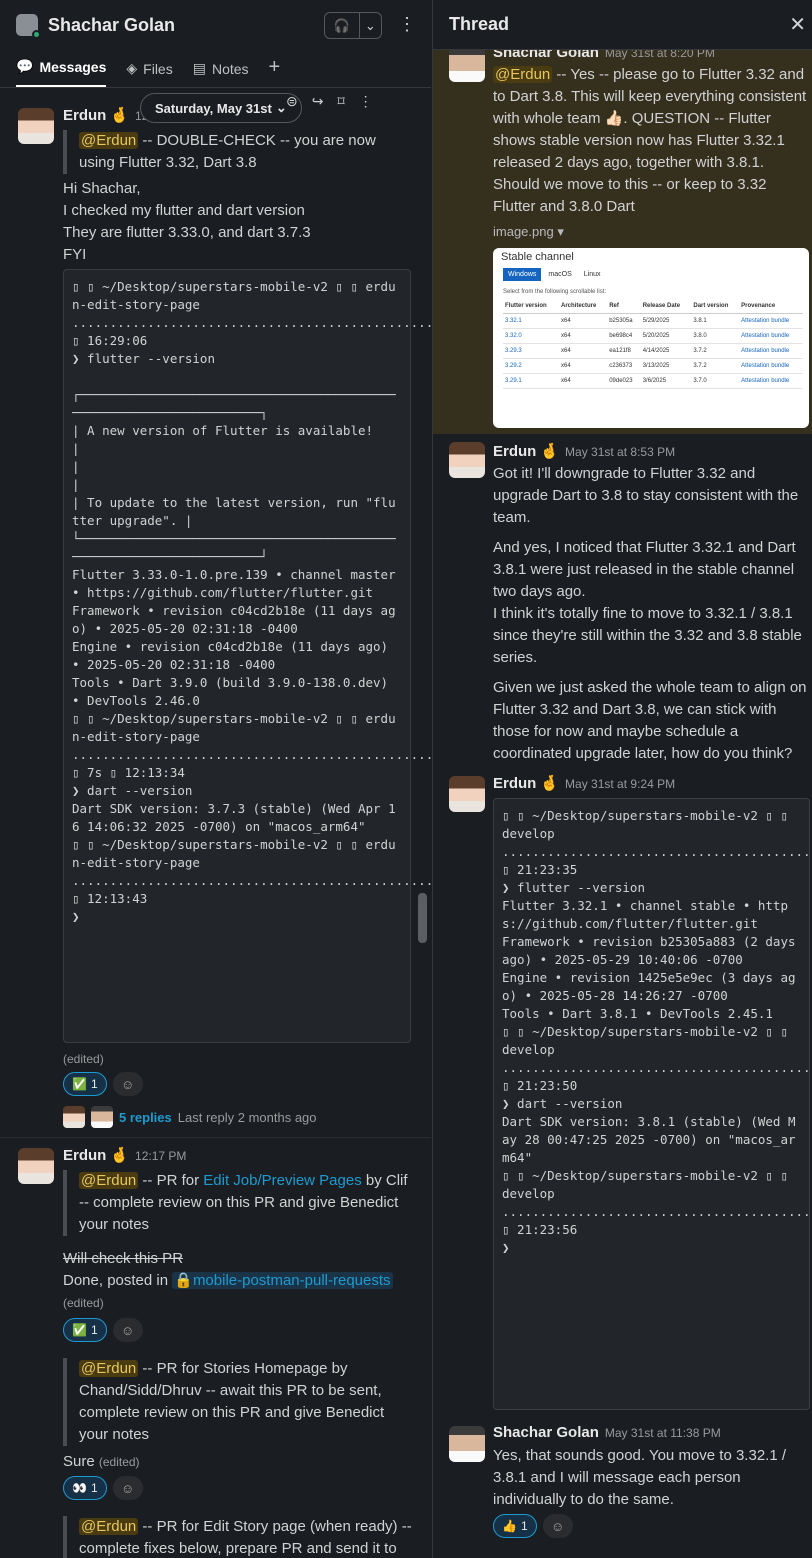  Describe the element at coordinates (149, 73) in the screenshot. I see `tab-files: ◈ Files` at that location.